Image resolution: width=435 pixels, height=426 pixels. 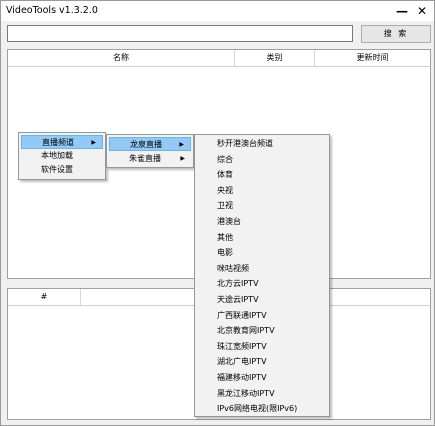 I want to click on channel-menu-item: IPv6网络电视(限IPv6), so click(x=262, y=409).